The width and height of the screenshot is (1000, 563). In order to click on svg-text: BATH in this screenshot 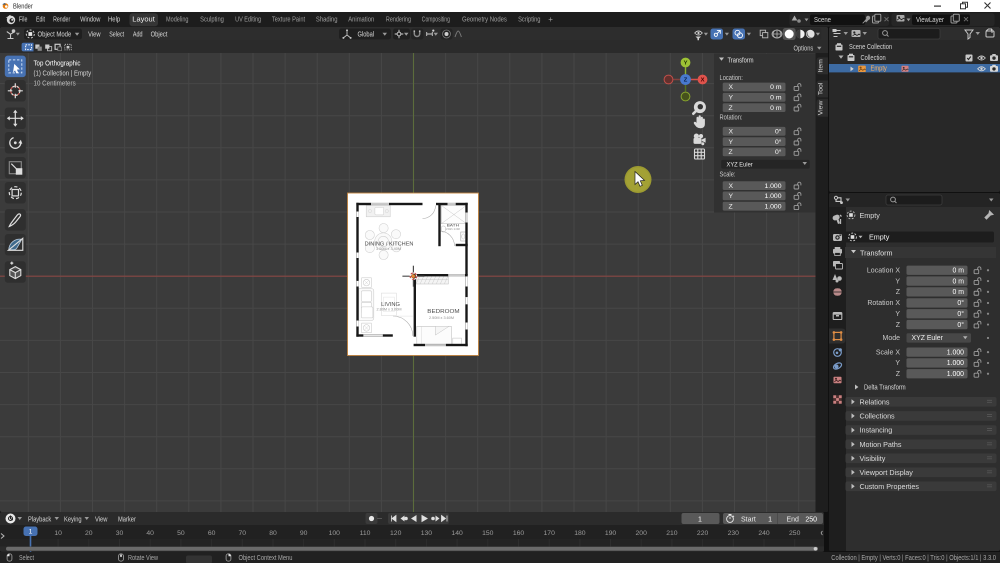, I will do `click(453, 224)`.